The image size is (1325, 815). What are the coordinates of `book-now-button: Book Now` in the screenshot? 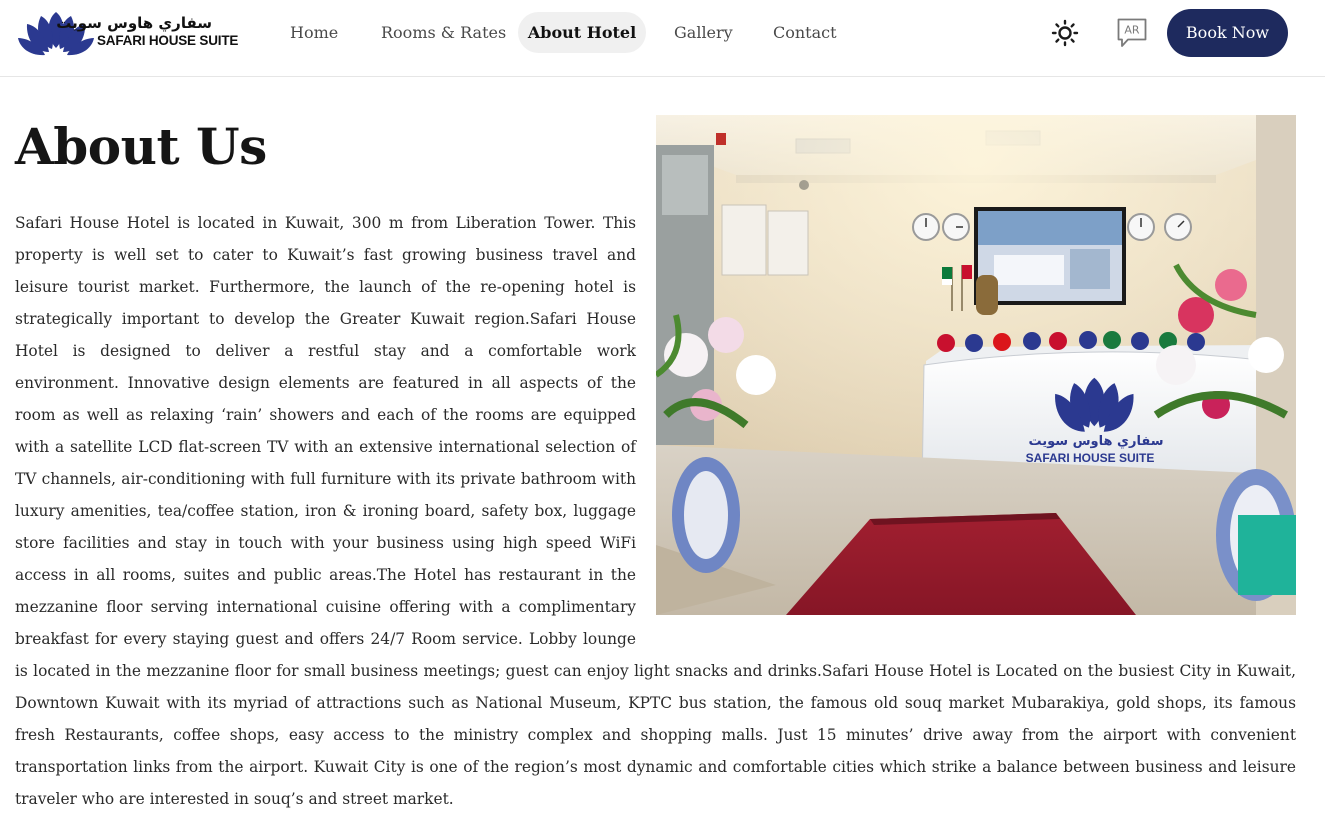 It's located at (1227, 33).